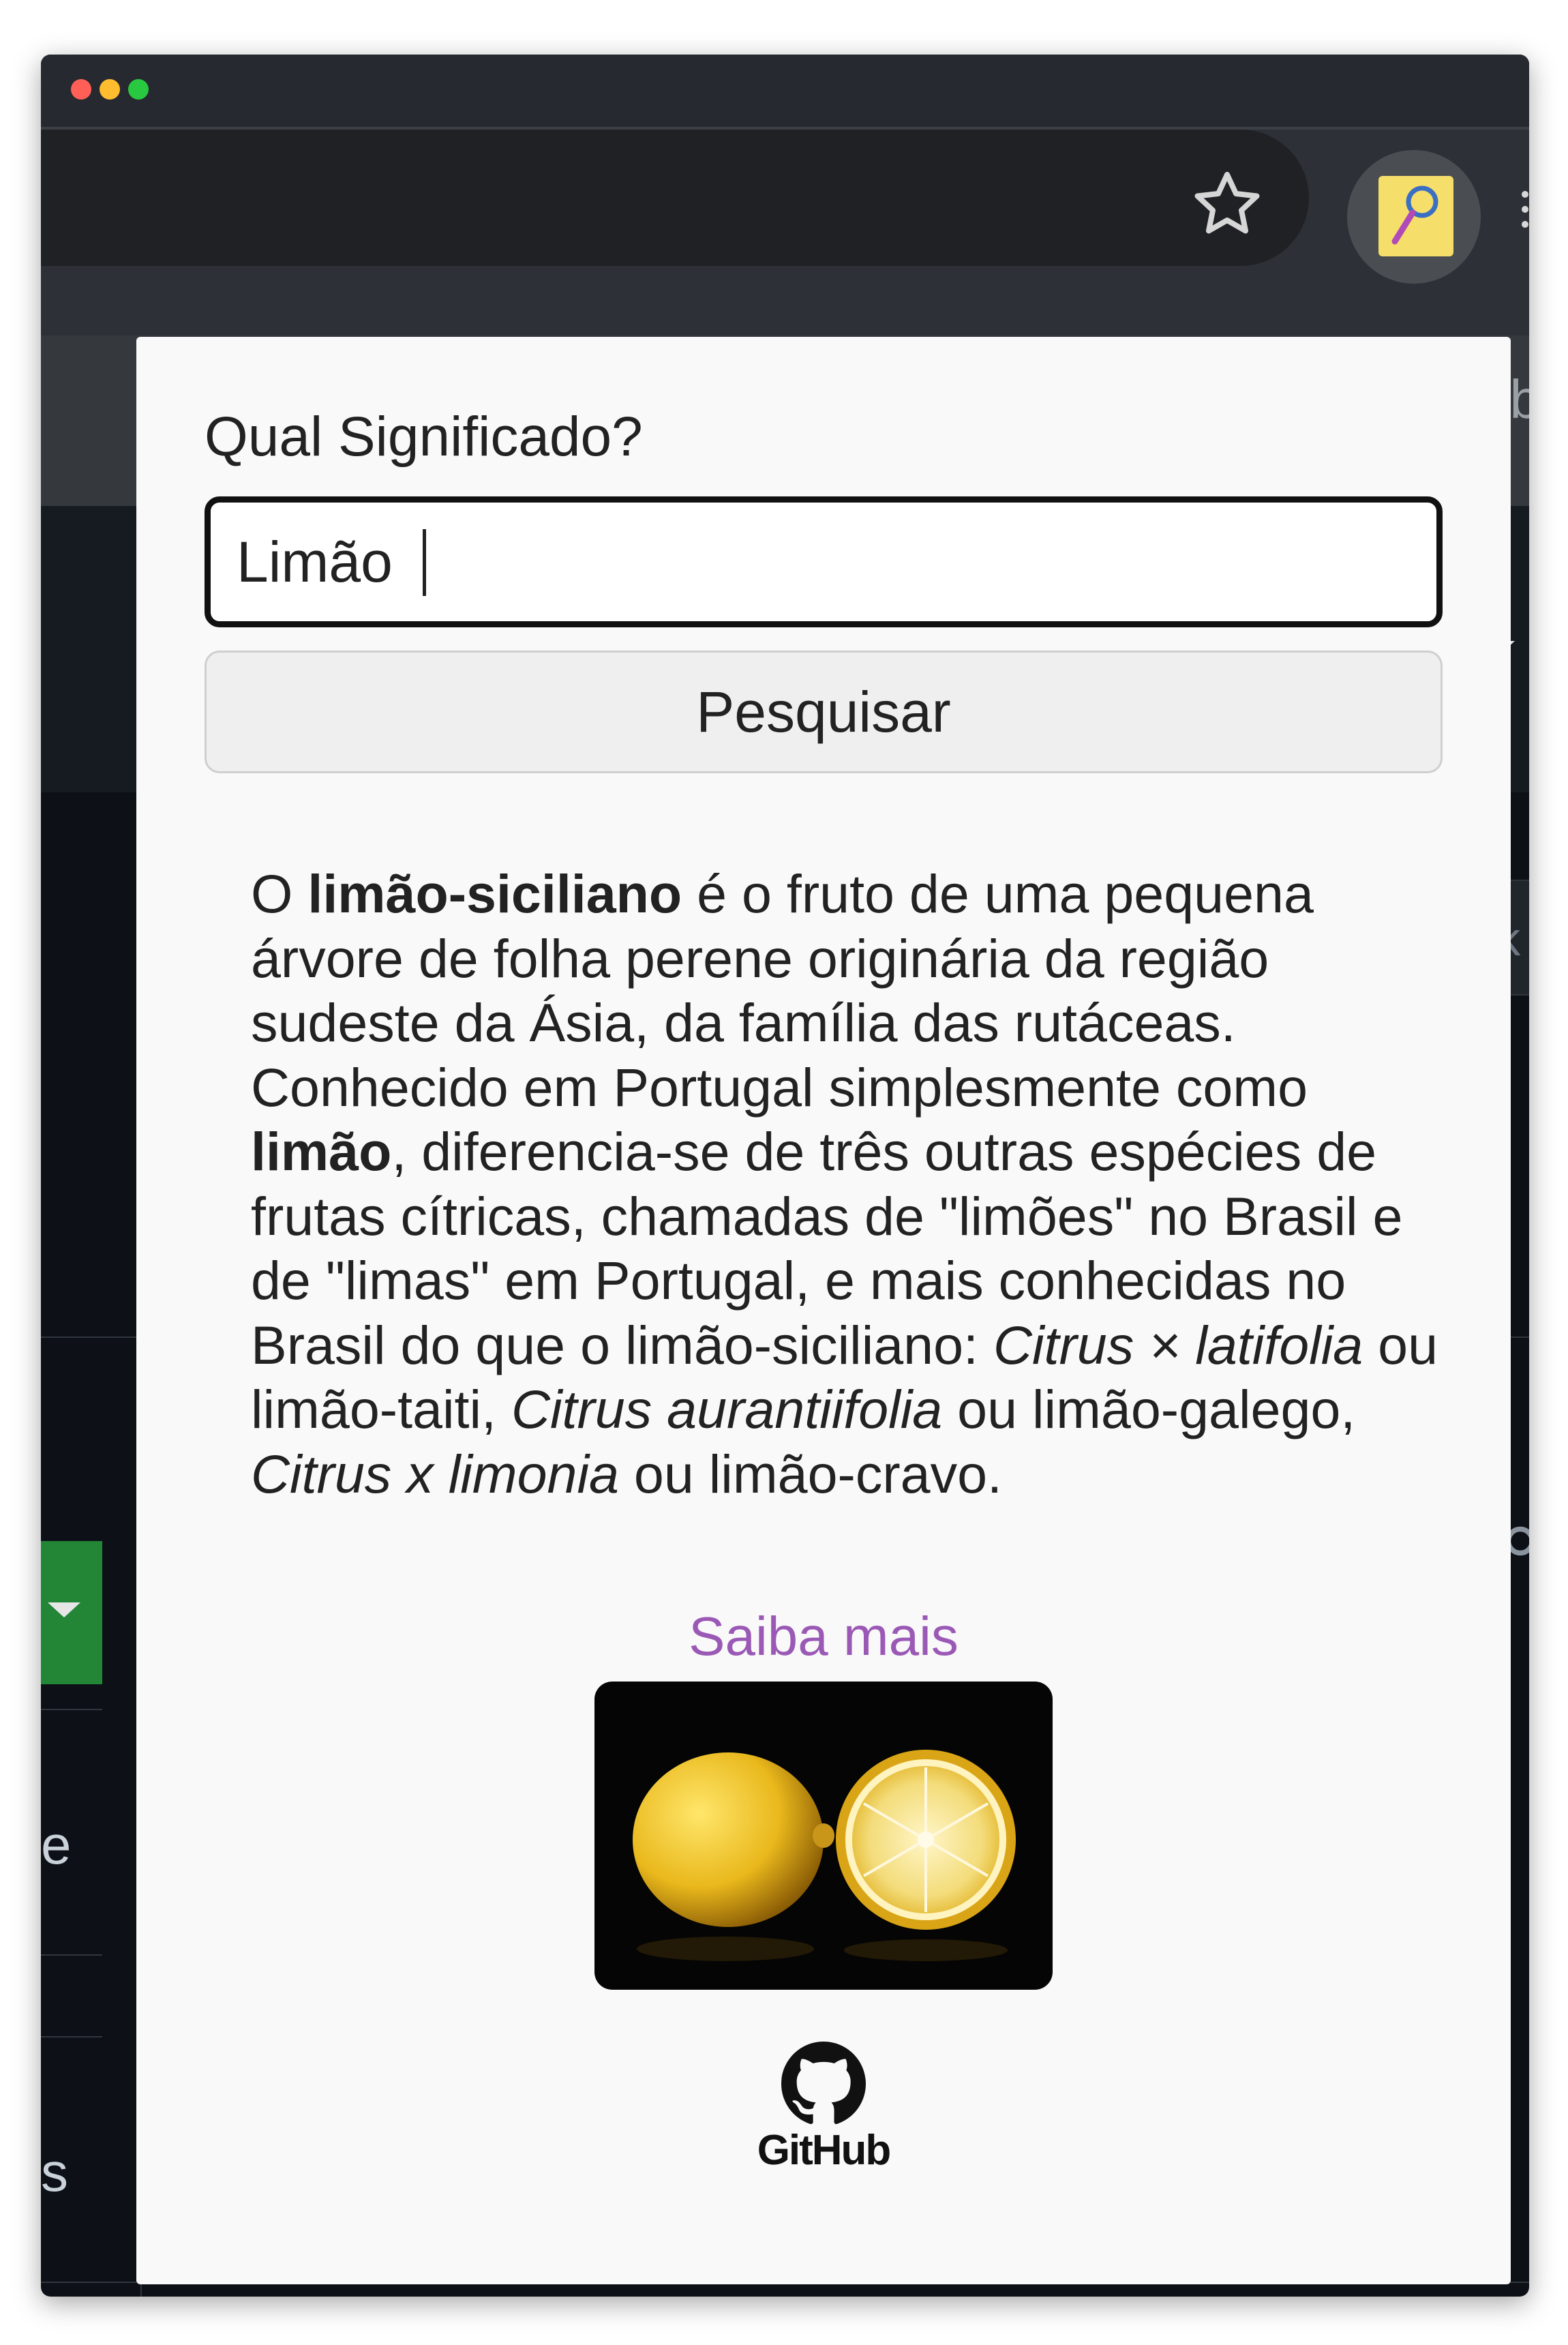 This screenshot has width=1568, height=2345. What do you see at coordinates (138, 89) in the screenshot?
I see `maximize-window-dot` at bounding box center [138, 89].